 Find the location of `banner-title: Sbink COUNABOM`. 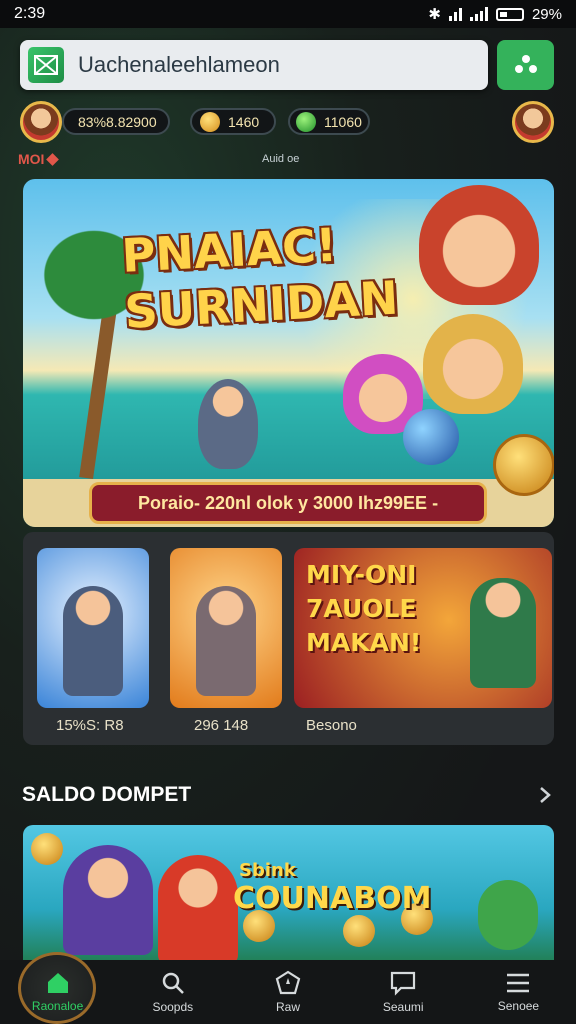

banner-title: Sbink COUNABOM is located at coordinates (332, 888).